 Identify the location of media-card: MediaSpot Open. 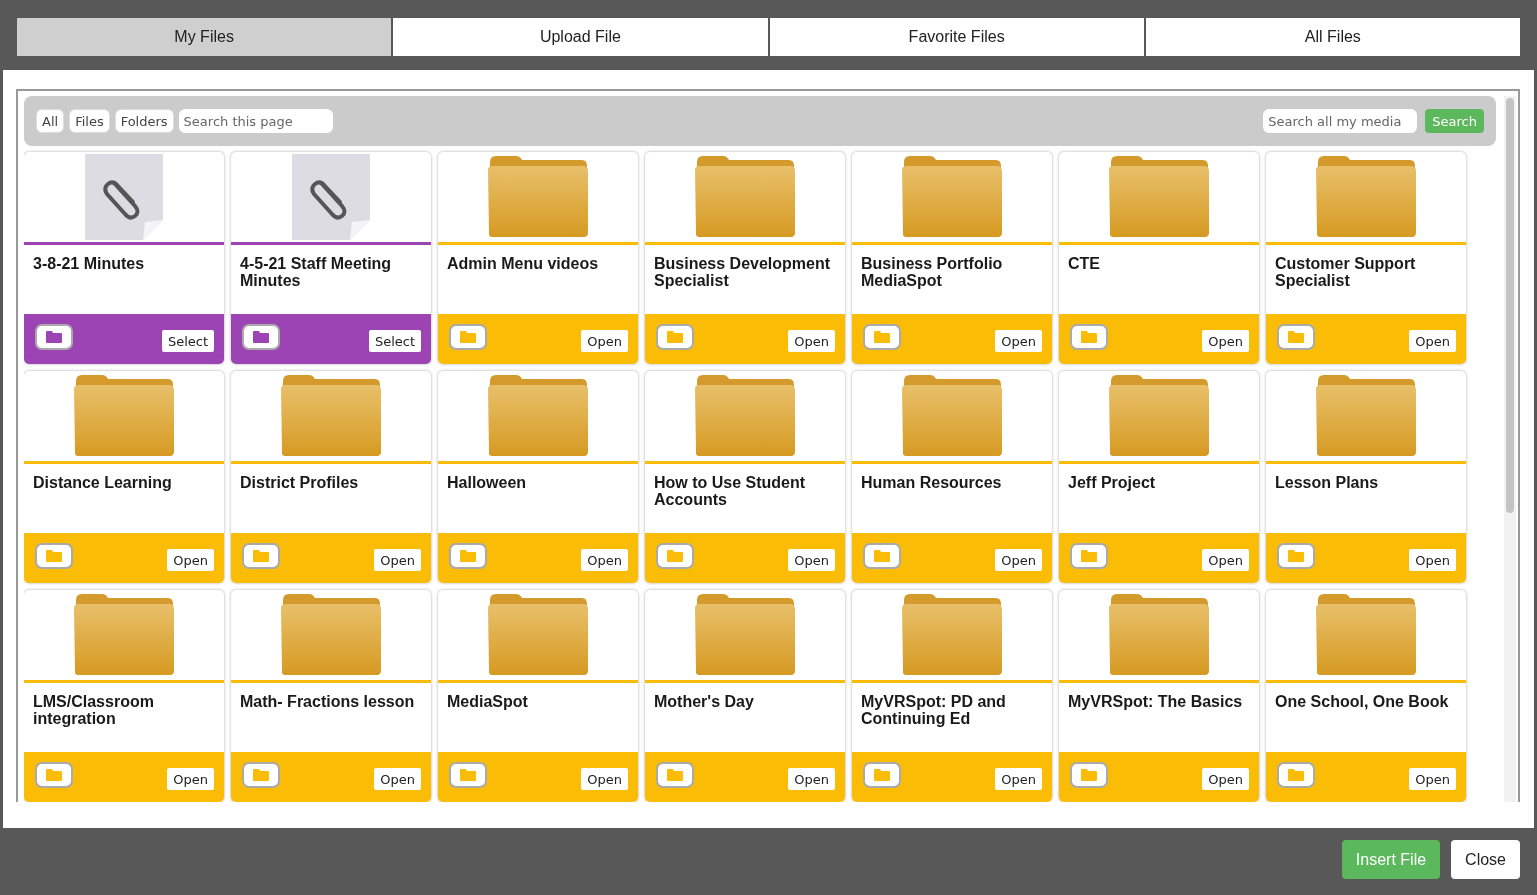
(538, 696).